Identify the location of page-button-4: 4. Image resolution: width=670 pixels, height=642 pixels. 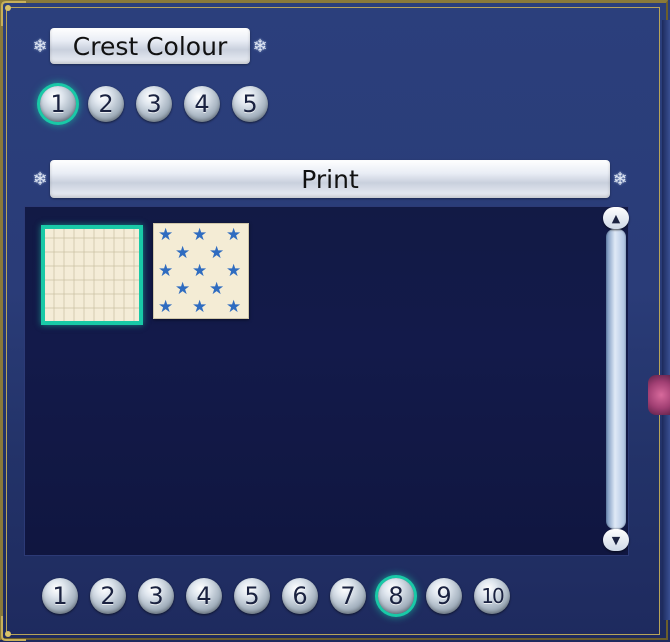
(204, 596).